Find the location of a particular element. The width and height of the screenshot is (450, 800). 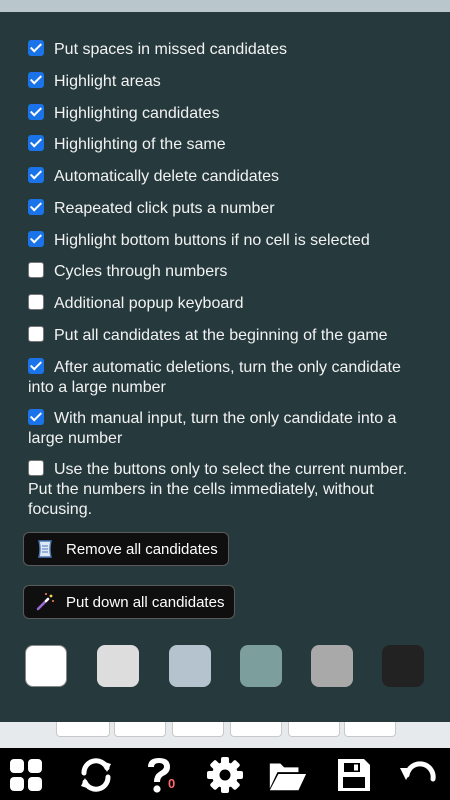

option-spaces-missed-candidates: Put spaces in missed candidates is located at coordinates (226, 50).